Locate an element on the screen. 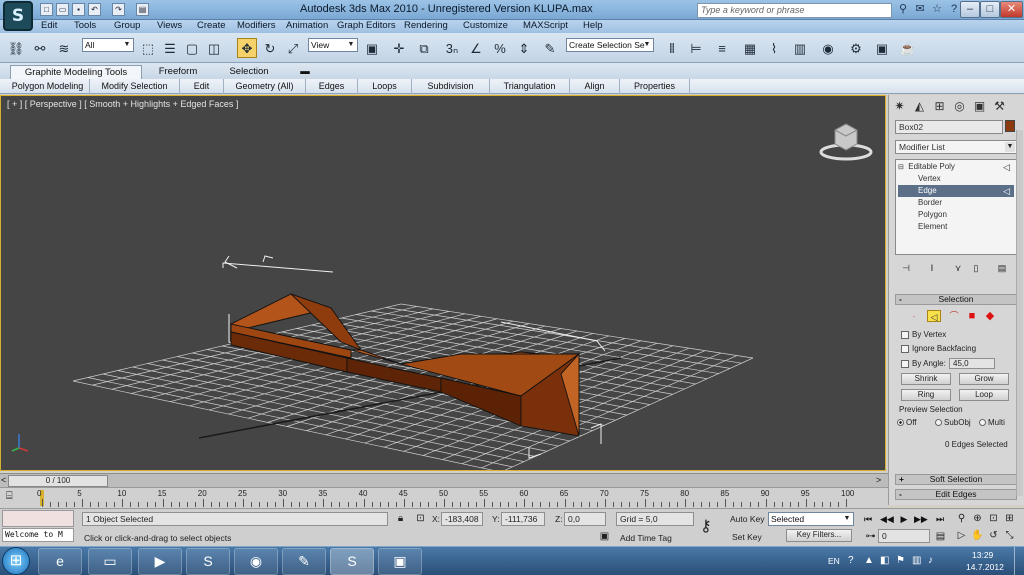  maxscript-listener: Welcome to M is located at coordinates (38, 535).